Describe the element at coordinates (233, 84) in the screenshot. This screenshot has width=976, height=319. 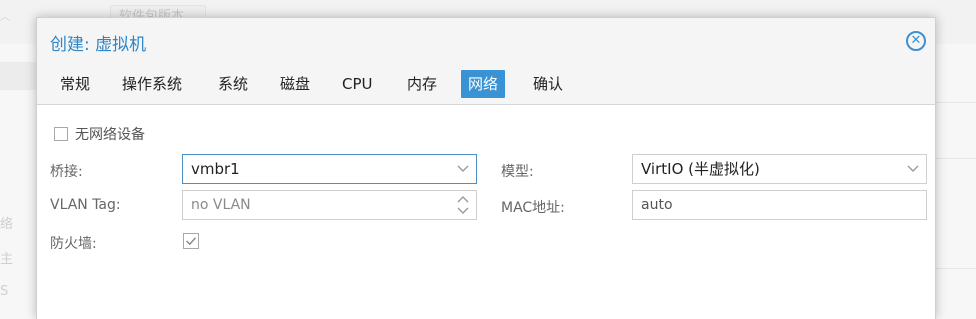
I see `tab-system: 系统` at that location.